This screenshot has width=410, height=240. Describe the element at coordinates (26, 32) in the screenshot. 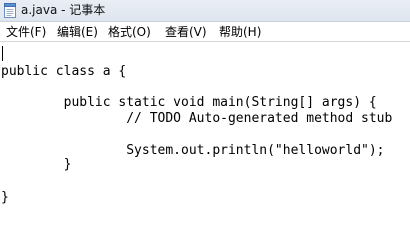

I see `menu-file: 文件(F)` at that location.